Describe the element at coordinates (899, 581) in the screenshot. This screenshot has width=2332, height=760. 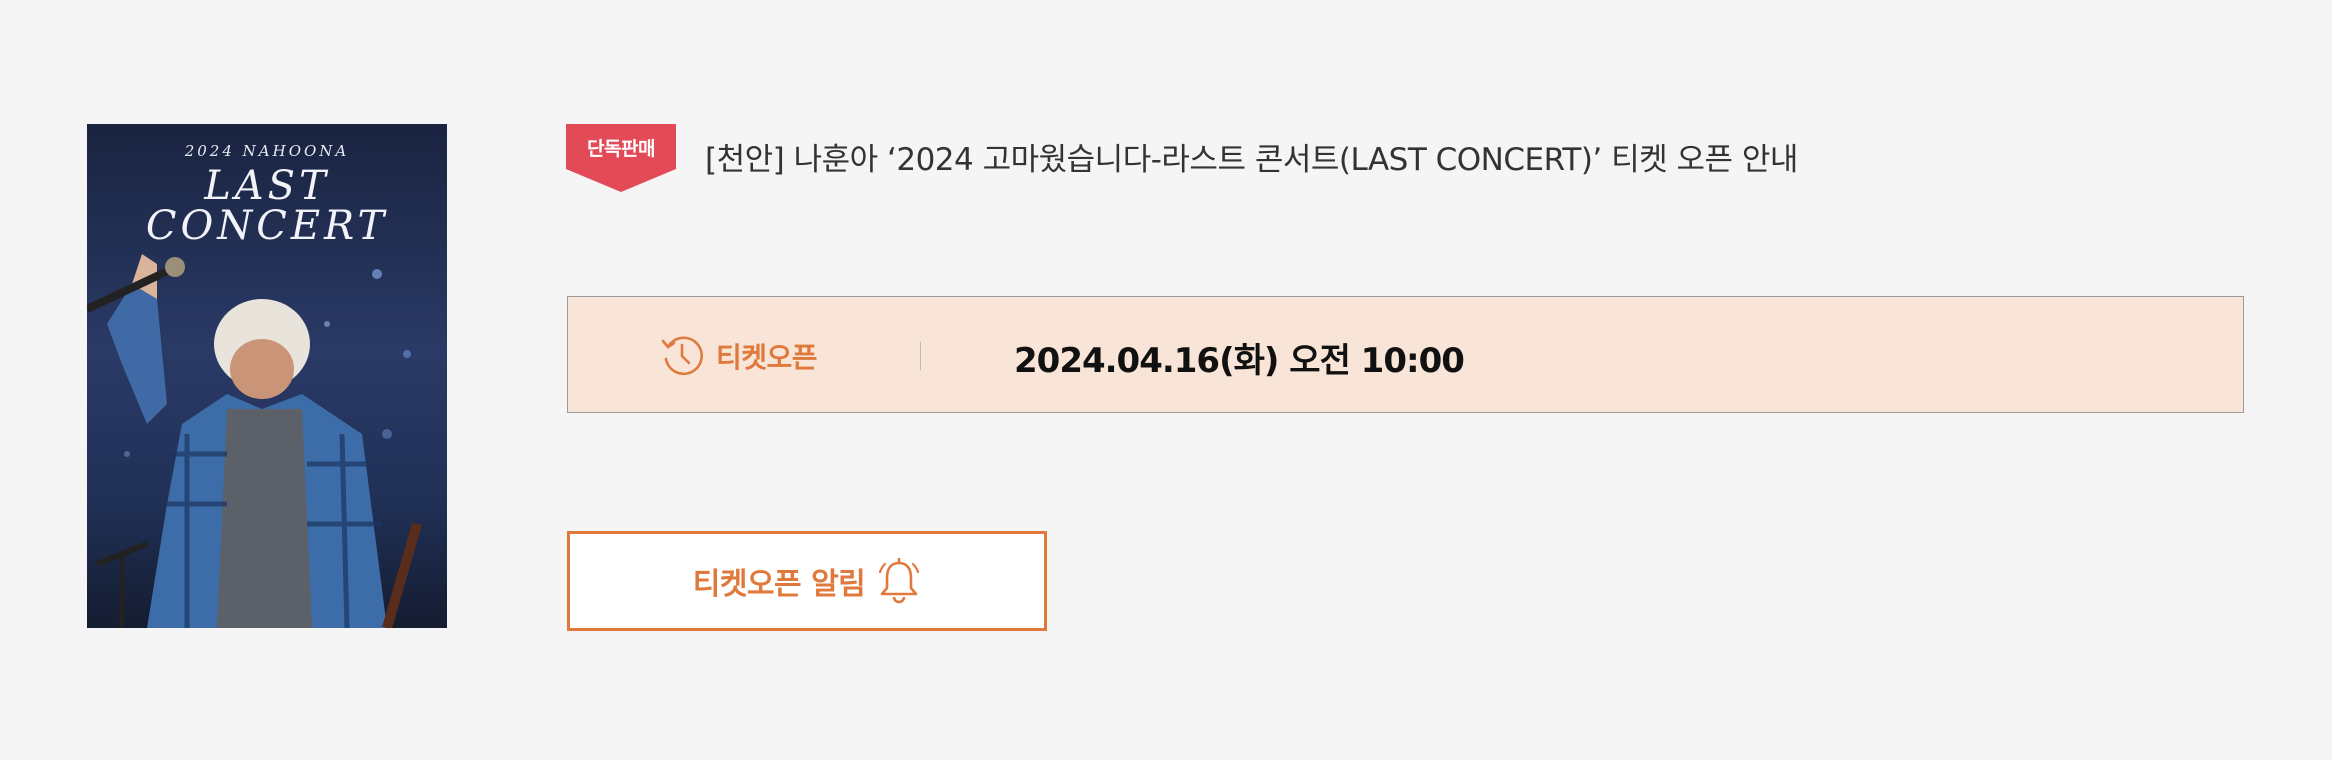
I see `bell-icon` at that location.